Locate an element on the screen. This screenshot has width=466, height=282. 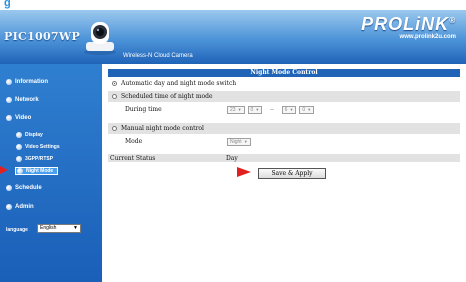
sidebar-item-admin: Admin is located at coordinates (20, 207).